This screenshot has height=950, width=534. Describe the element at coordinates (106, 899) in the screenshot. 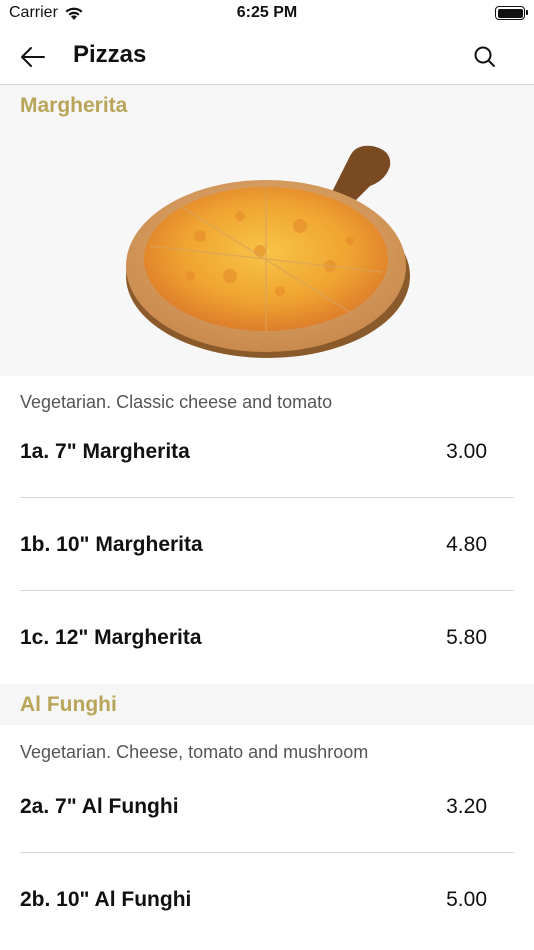

I see `item-name: 2b. 10" Al Funghi` at that location.